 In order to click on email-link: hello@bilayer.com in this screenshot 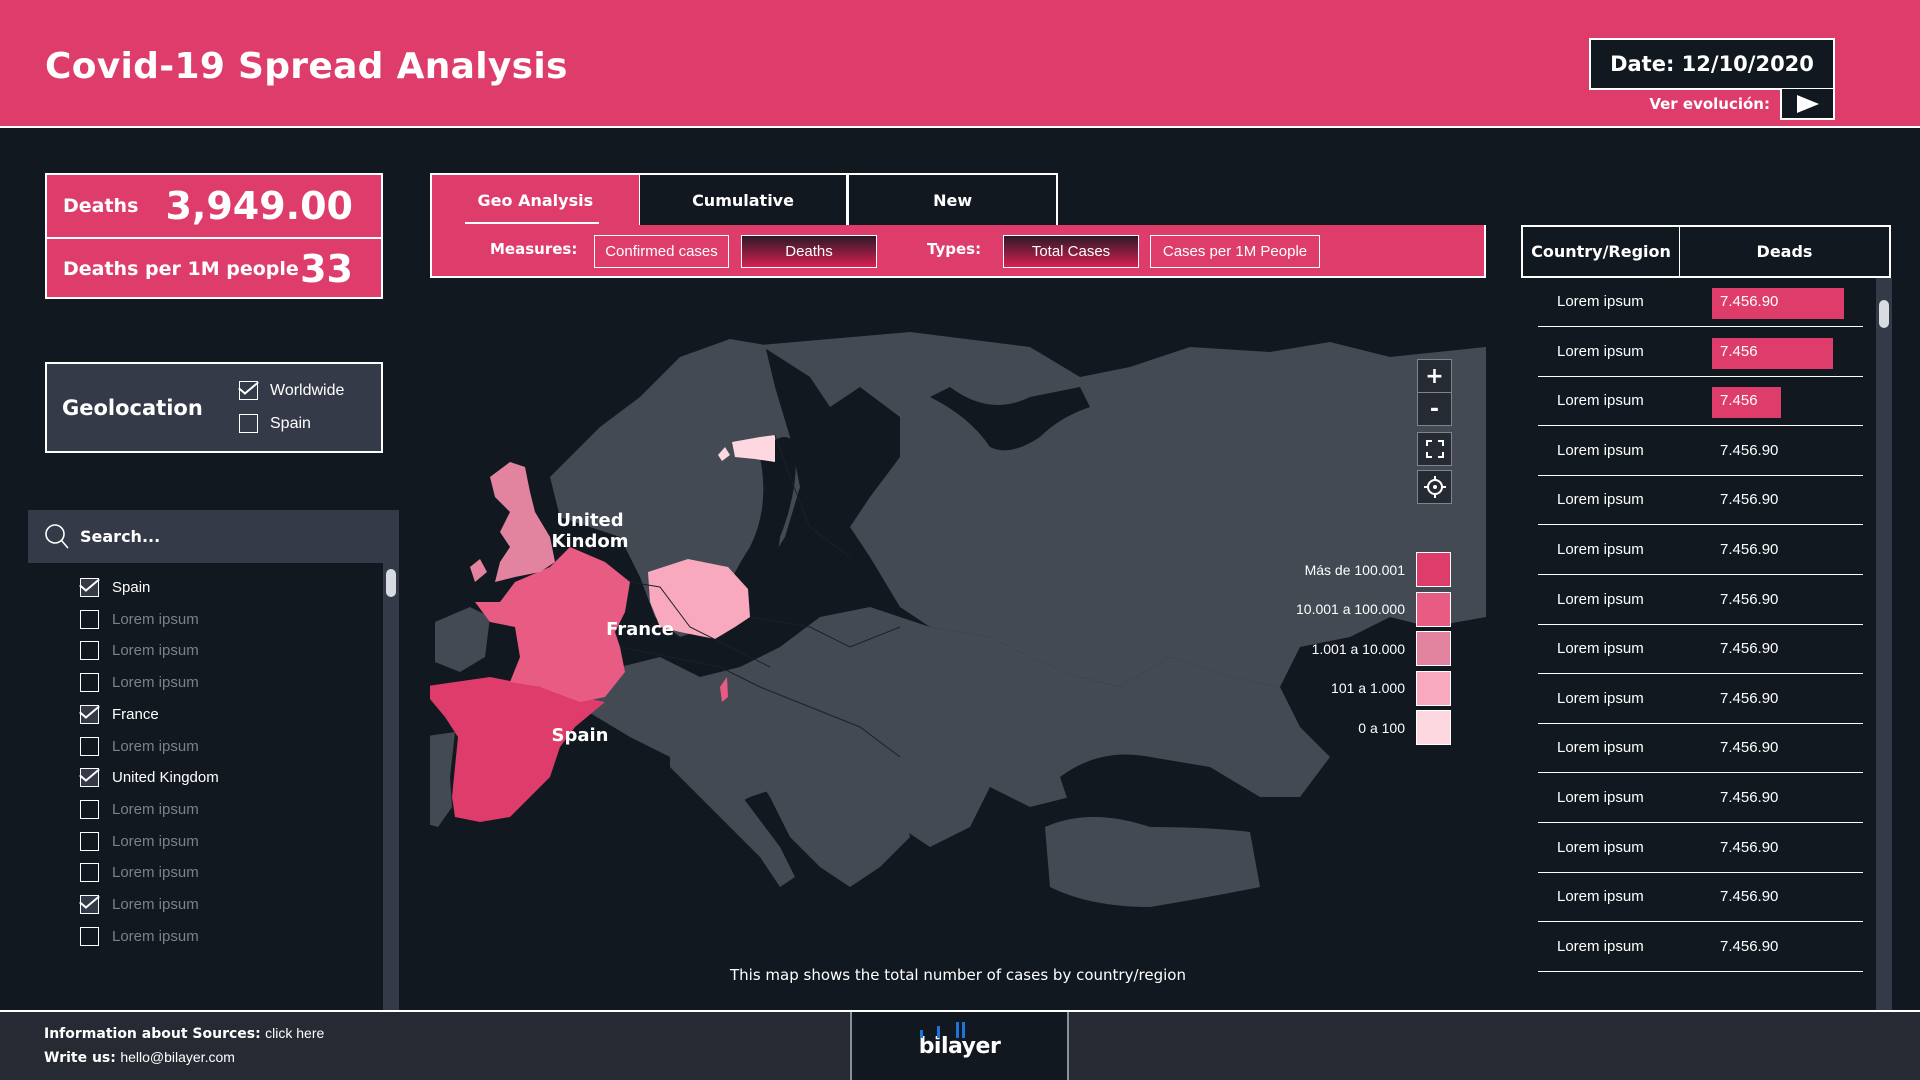, I will do `click(177, 1057)`.